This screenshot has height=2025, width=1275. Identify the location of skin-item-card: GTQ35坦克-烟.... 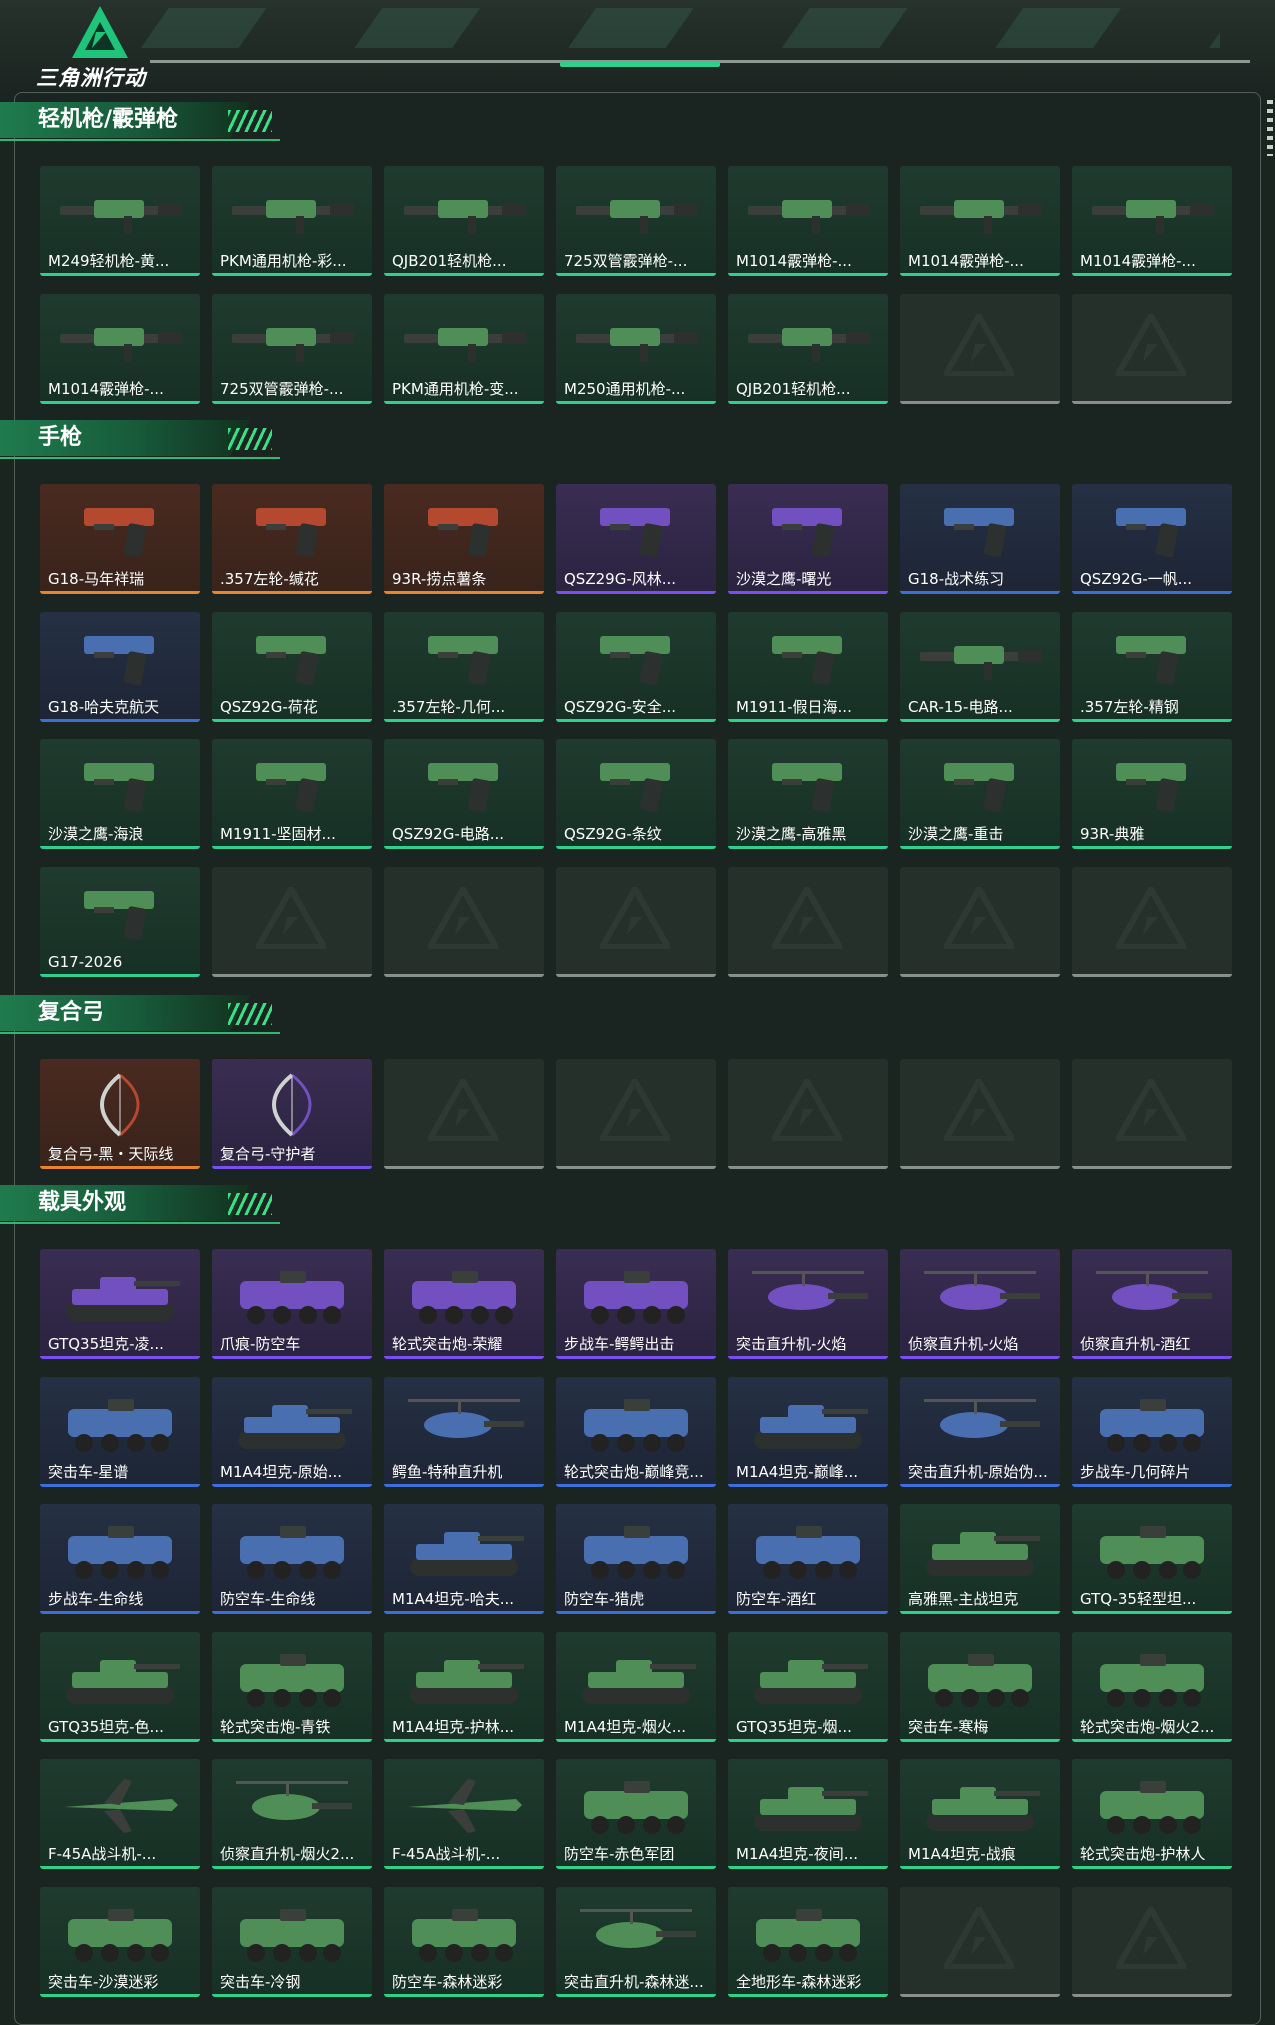
(808, 1687).